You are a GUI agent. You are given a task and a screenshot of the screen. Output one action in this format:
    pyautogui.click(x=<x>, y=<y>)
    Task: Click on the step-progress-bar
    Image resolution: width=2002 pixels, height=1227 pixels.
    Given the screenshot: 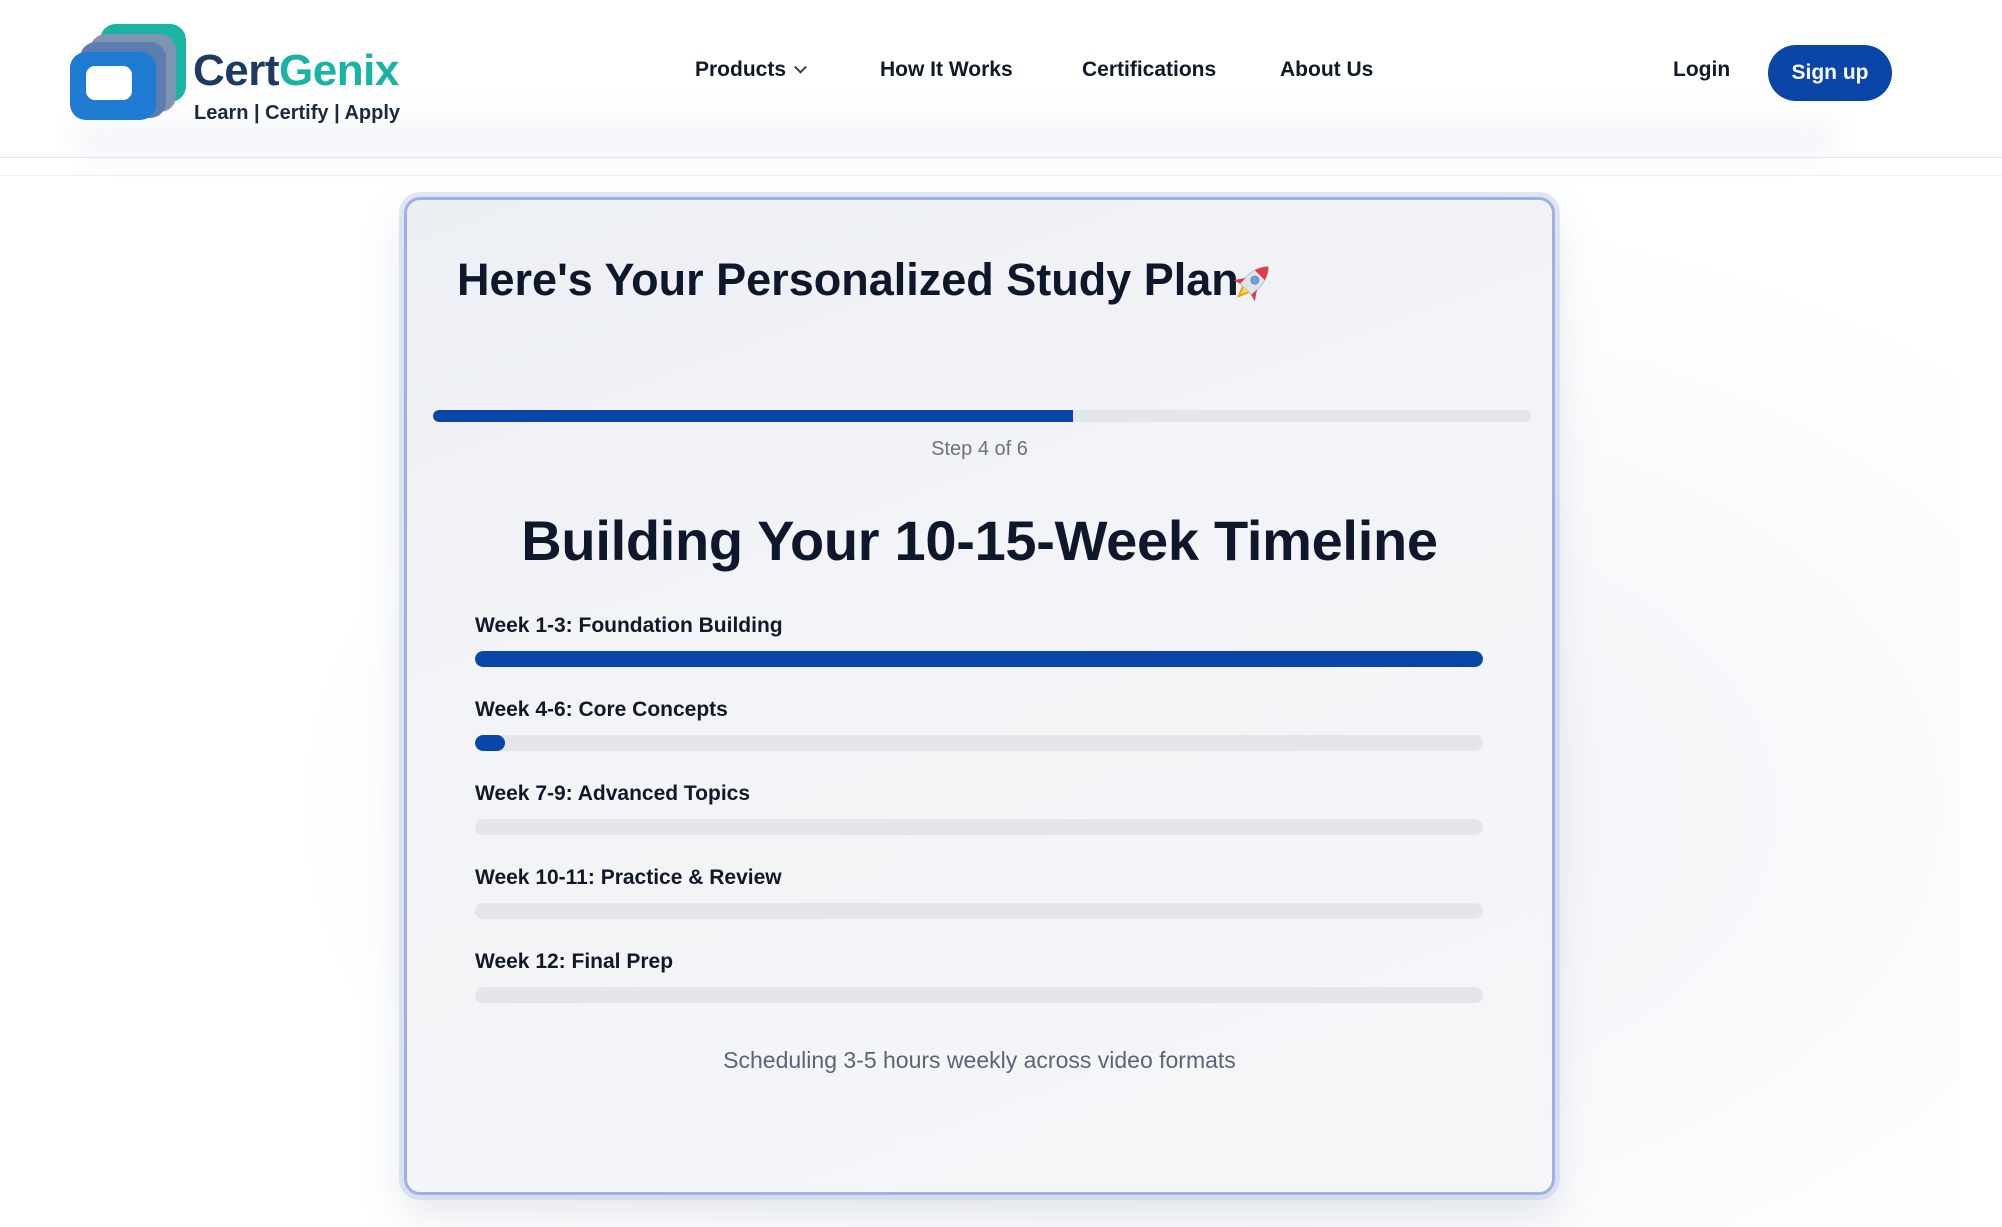 What is the action you would take?
    pyautogui.click(x=982, y=416)
    